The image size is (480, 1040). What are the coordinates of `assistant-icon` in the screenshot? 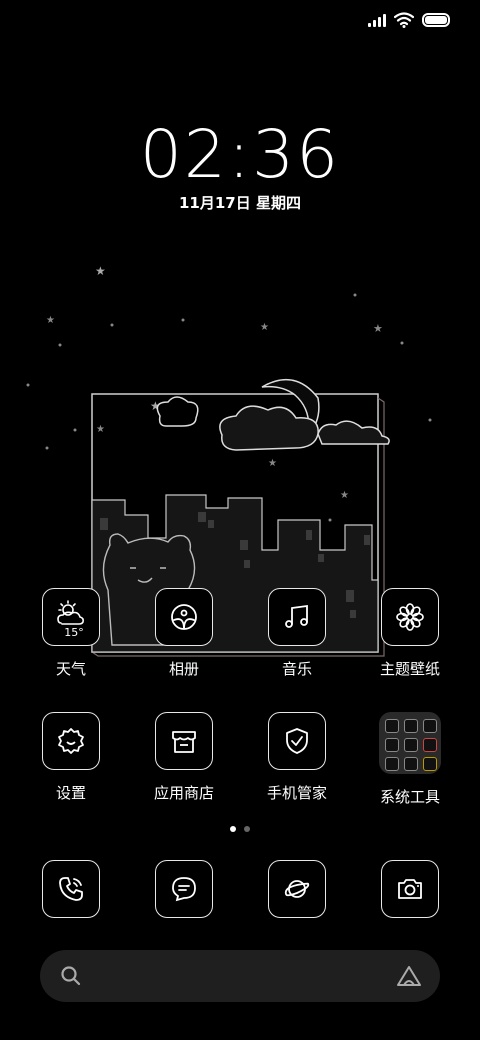 It's located at (409, 976).